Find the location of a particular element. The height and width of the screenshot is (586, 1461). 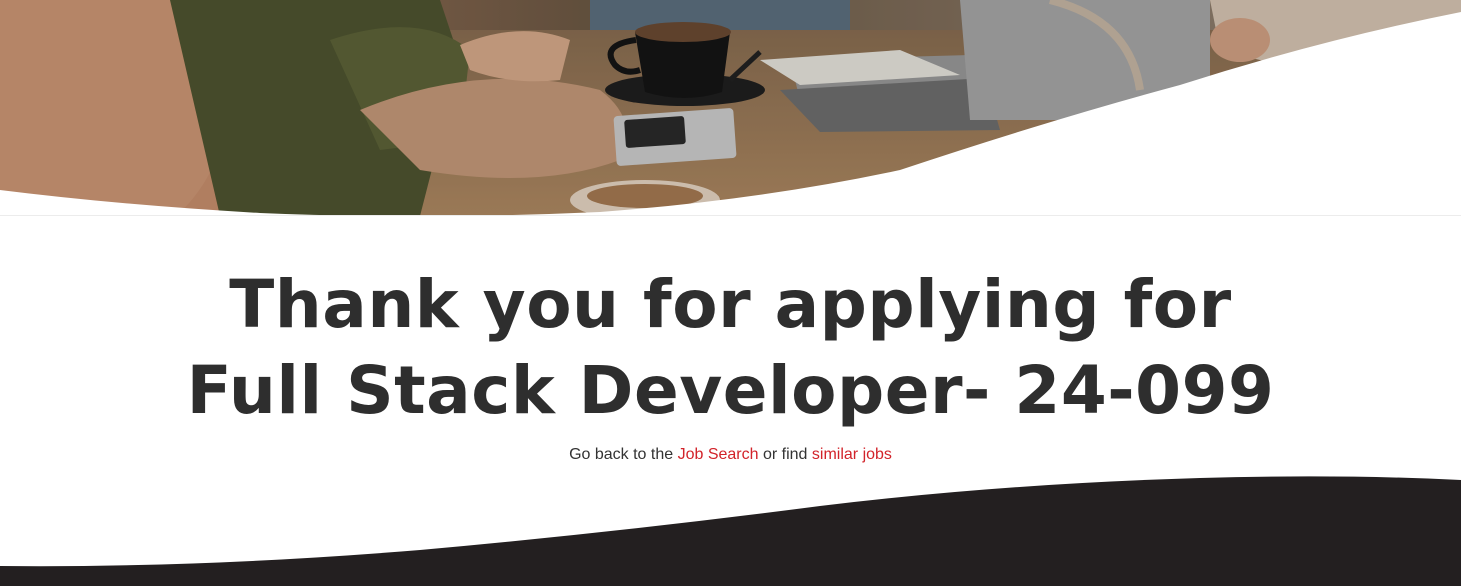

back-prefix-text: Go back to the is located at coordinates (621, 454).